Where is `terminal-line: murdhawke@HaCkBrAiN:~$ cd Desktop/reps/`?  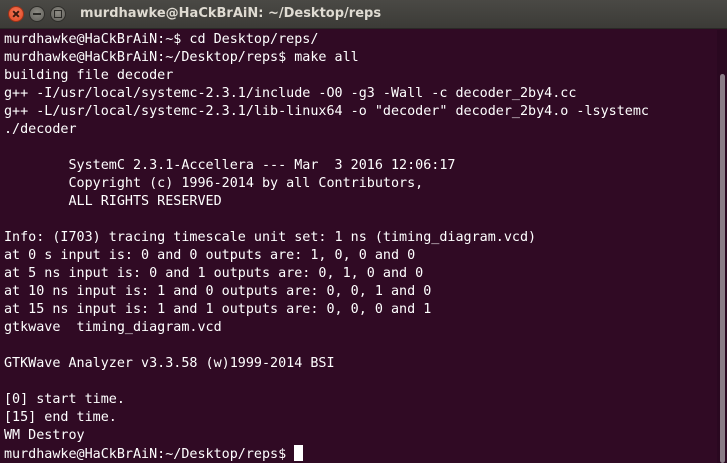
terminal-line: murdhawke@HaCkBrAiN:~$ cd Desktop/reps/ is located at coordinates (161, 39).